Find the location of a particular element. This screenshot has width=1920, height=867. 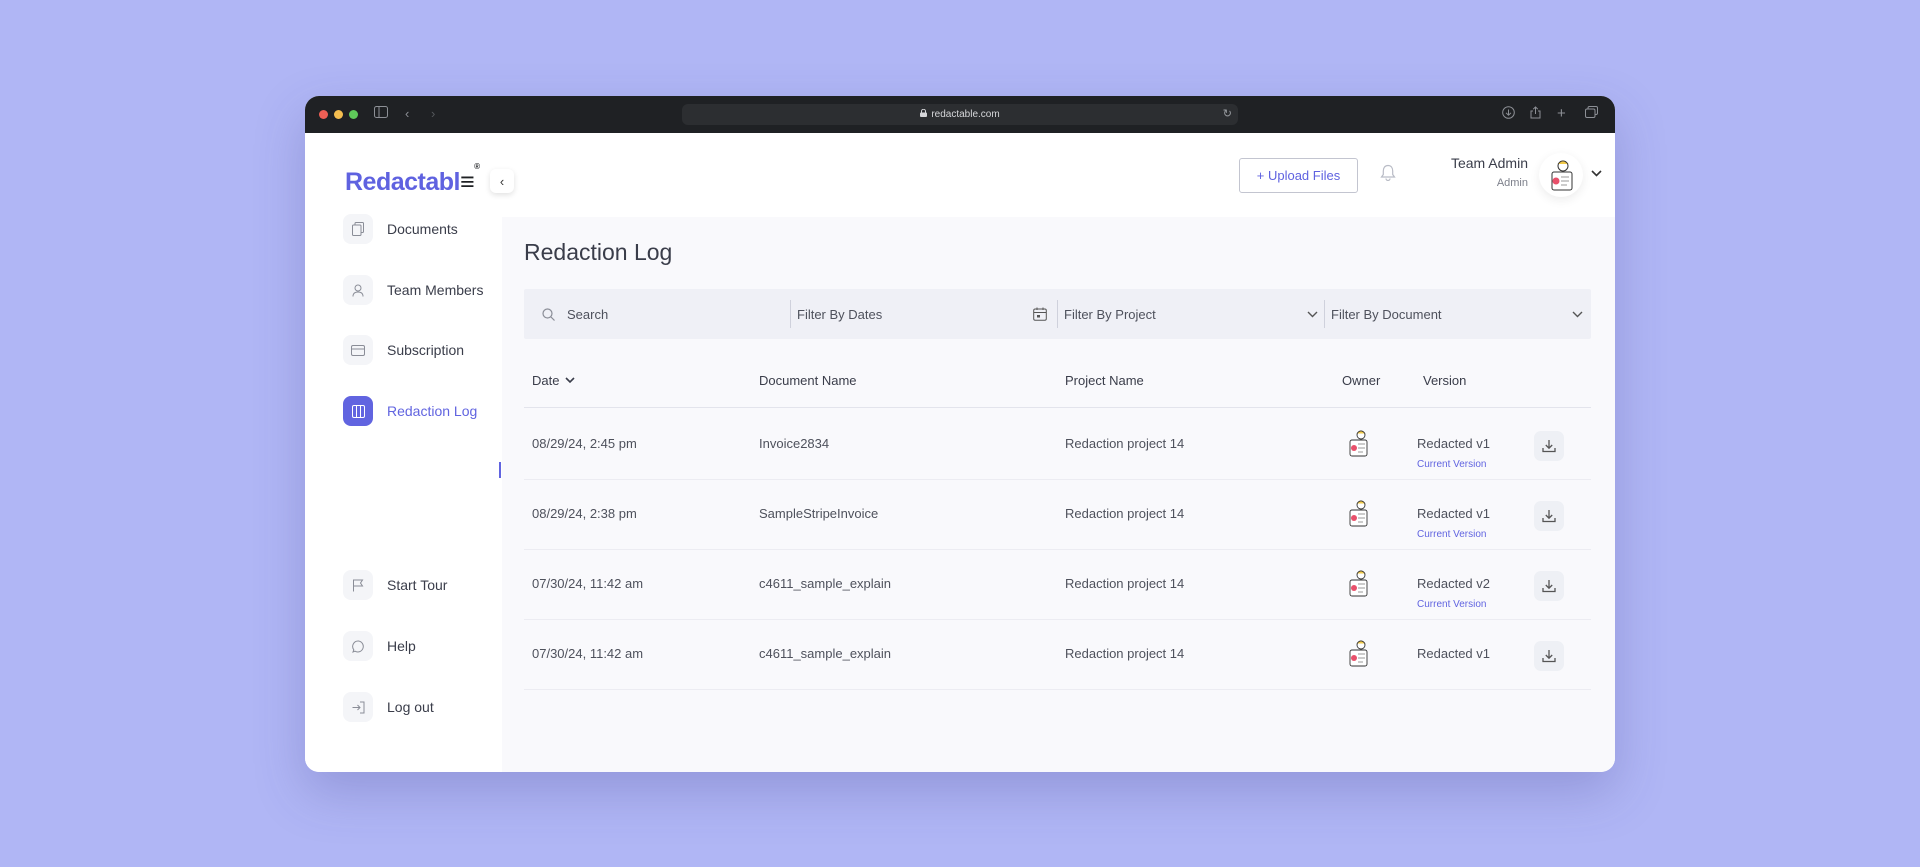

sidebar-item-help: Help is located at coordinates (423, 646).